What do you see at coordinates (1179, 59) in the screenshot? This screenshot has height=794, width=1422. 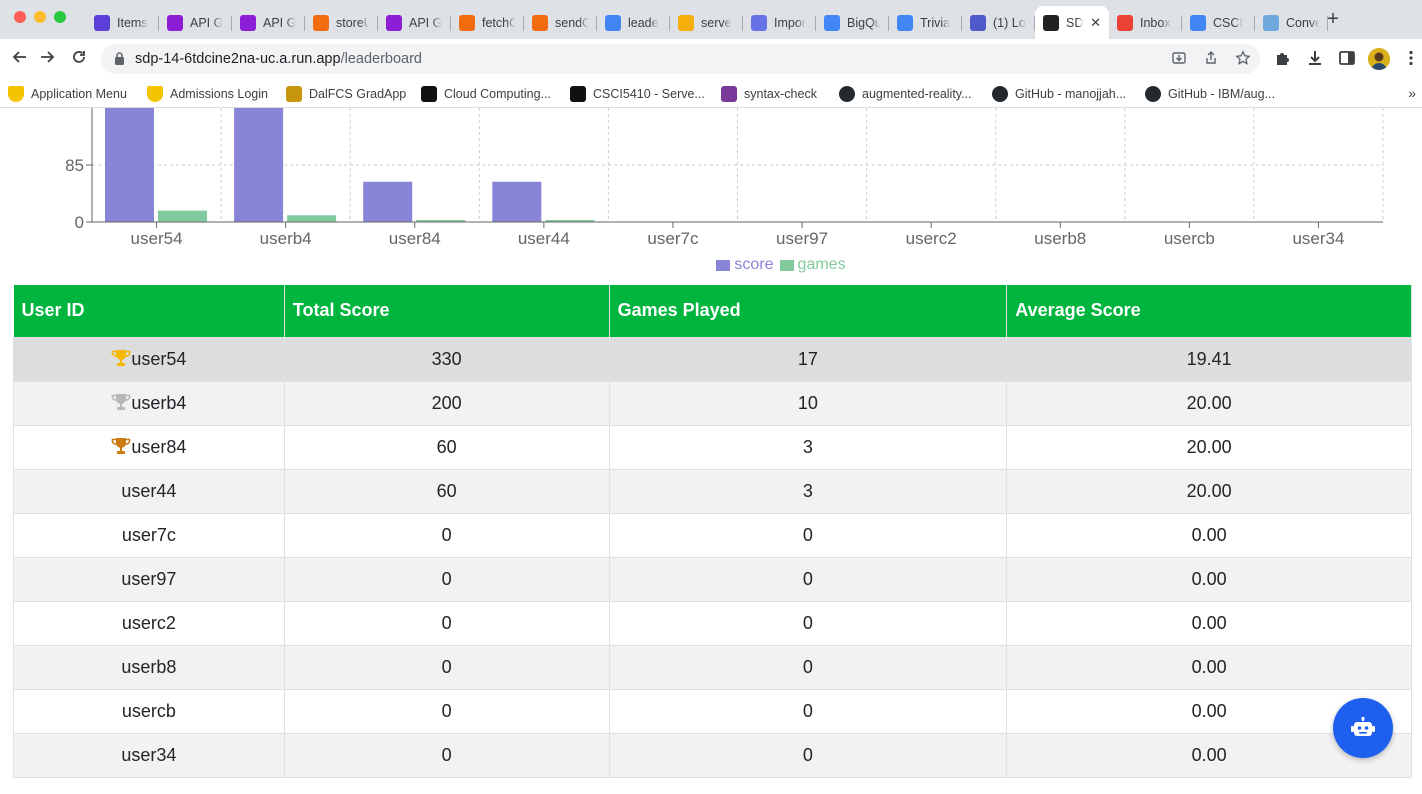 I see `install-app-icon` at bounding box center [1179, 59].